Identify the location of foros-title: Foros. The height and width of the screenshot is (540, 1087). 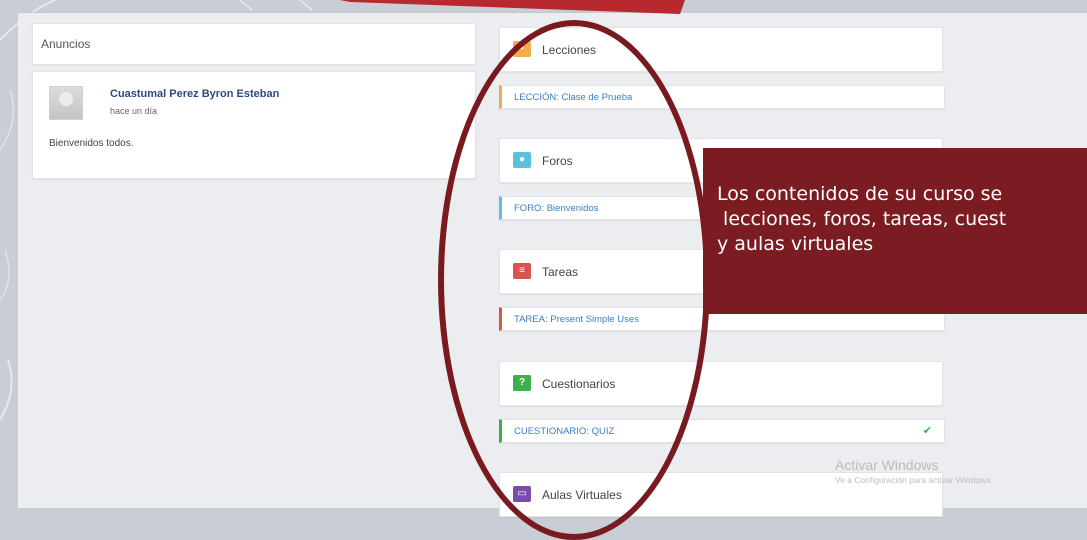
(557, 161).